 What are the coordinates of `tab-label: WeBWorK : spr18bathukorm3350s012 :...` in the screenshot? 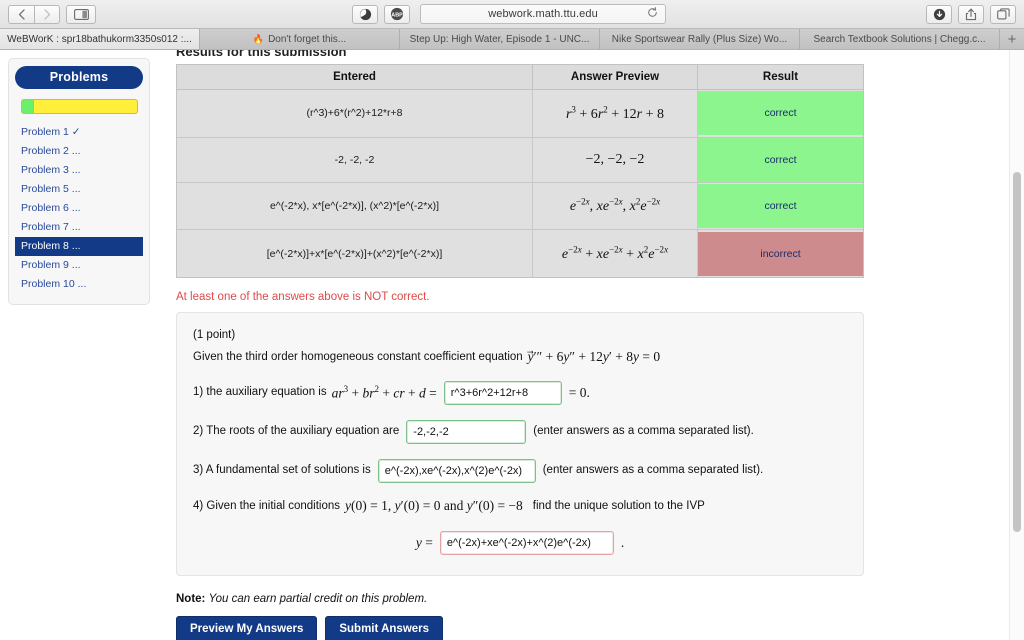 It's located at (99, 39).